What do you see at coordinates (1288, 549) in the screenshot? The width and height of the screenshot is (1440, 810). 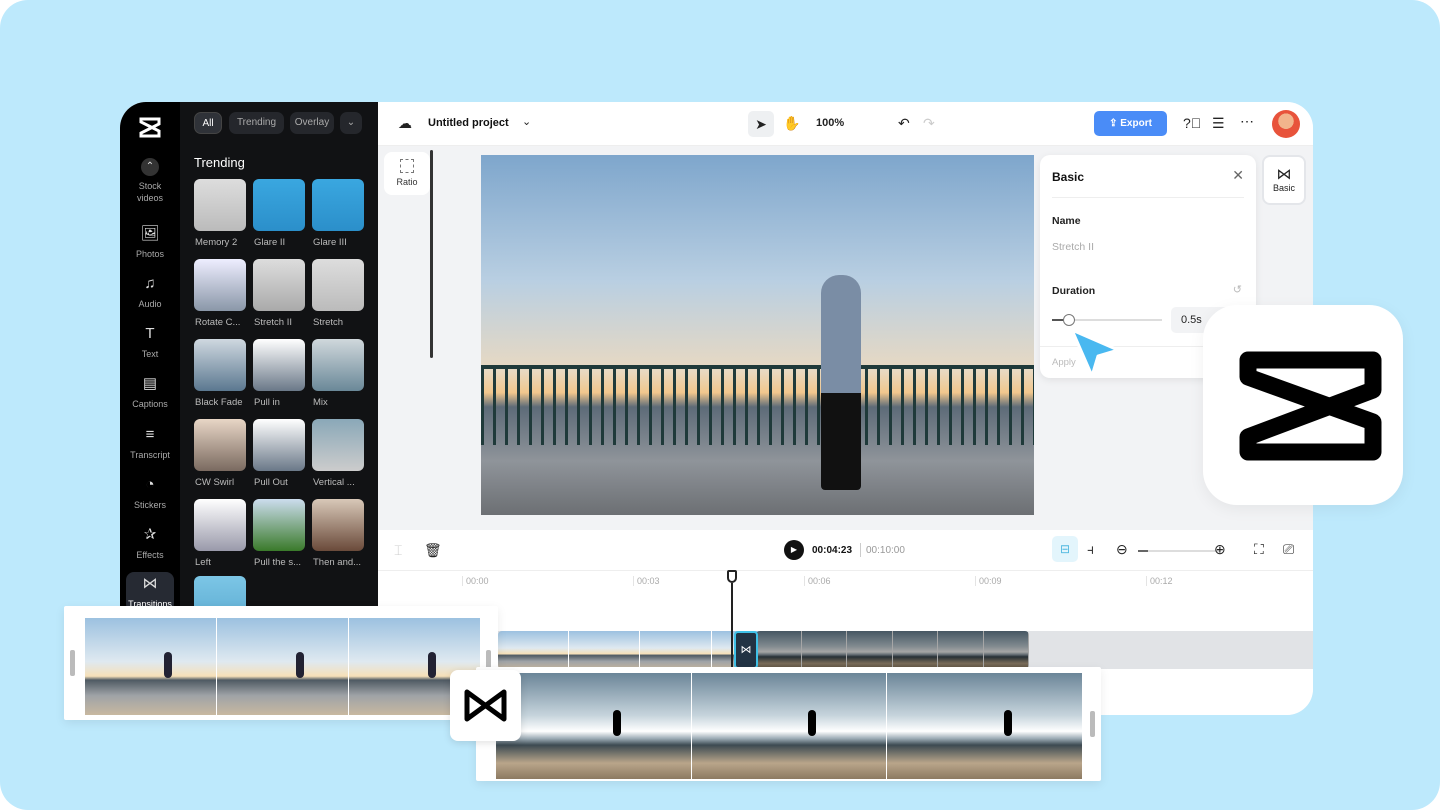 I see `preview-icon: ⎚` at bounding box center [1288, 549].